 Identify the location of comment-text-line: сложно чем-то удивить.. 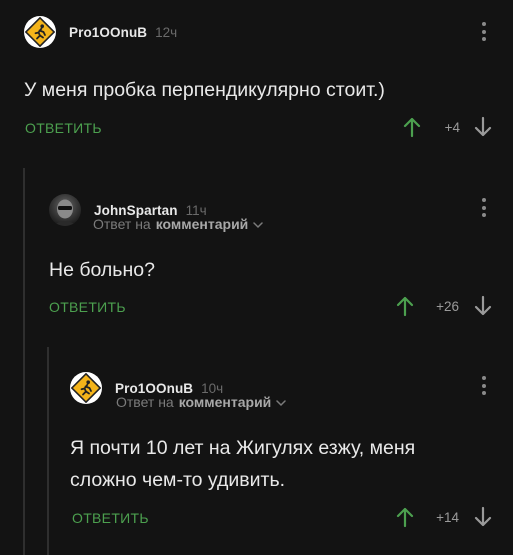
(178, 480).